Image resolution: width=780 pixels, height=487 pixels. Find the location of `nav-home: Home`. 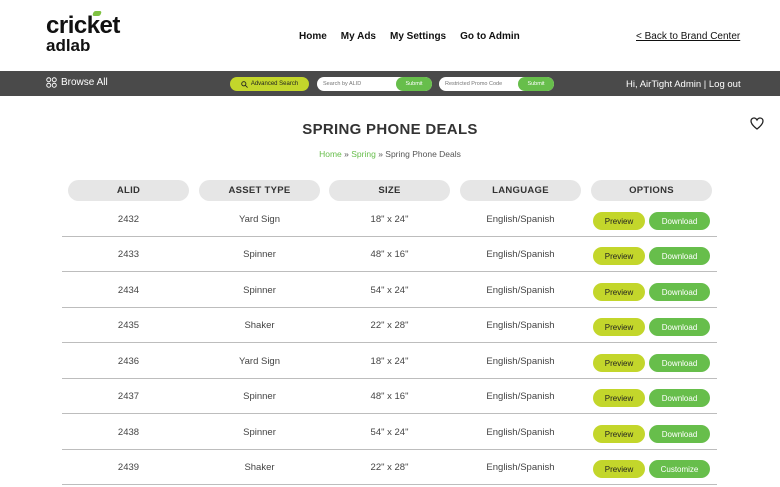

nav-home: Home is located at coordinates (313, 36).